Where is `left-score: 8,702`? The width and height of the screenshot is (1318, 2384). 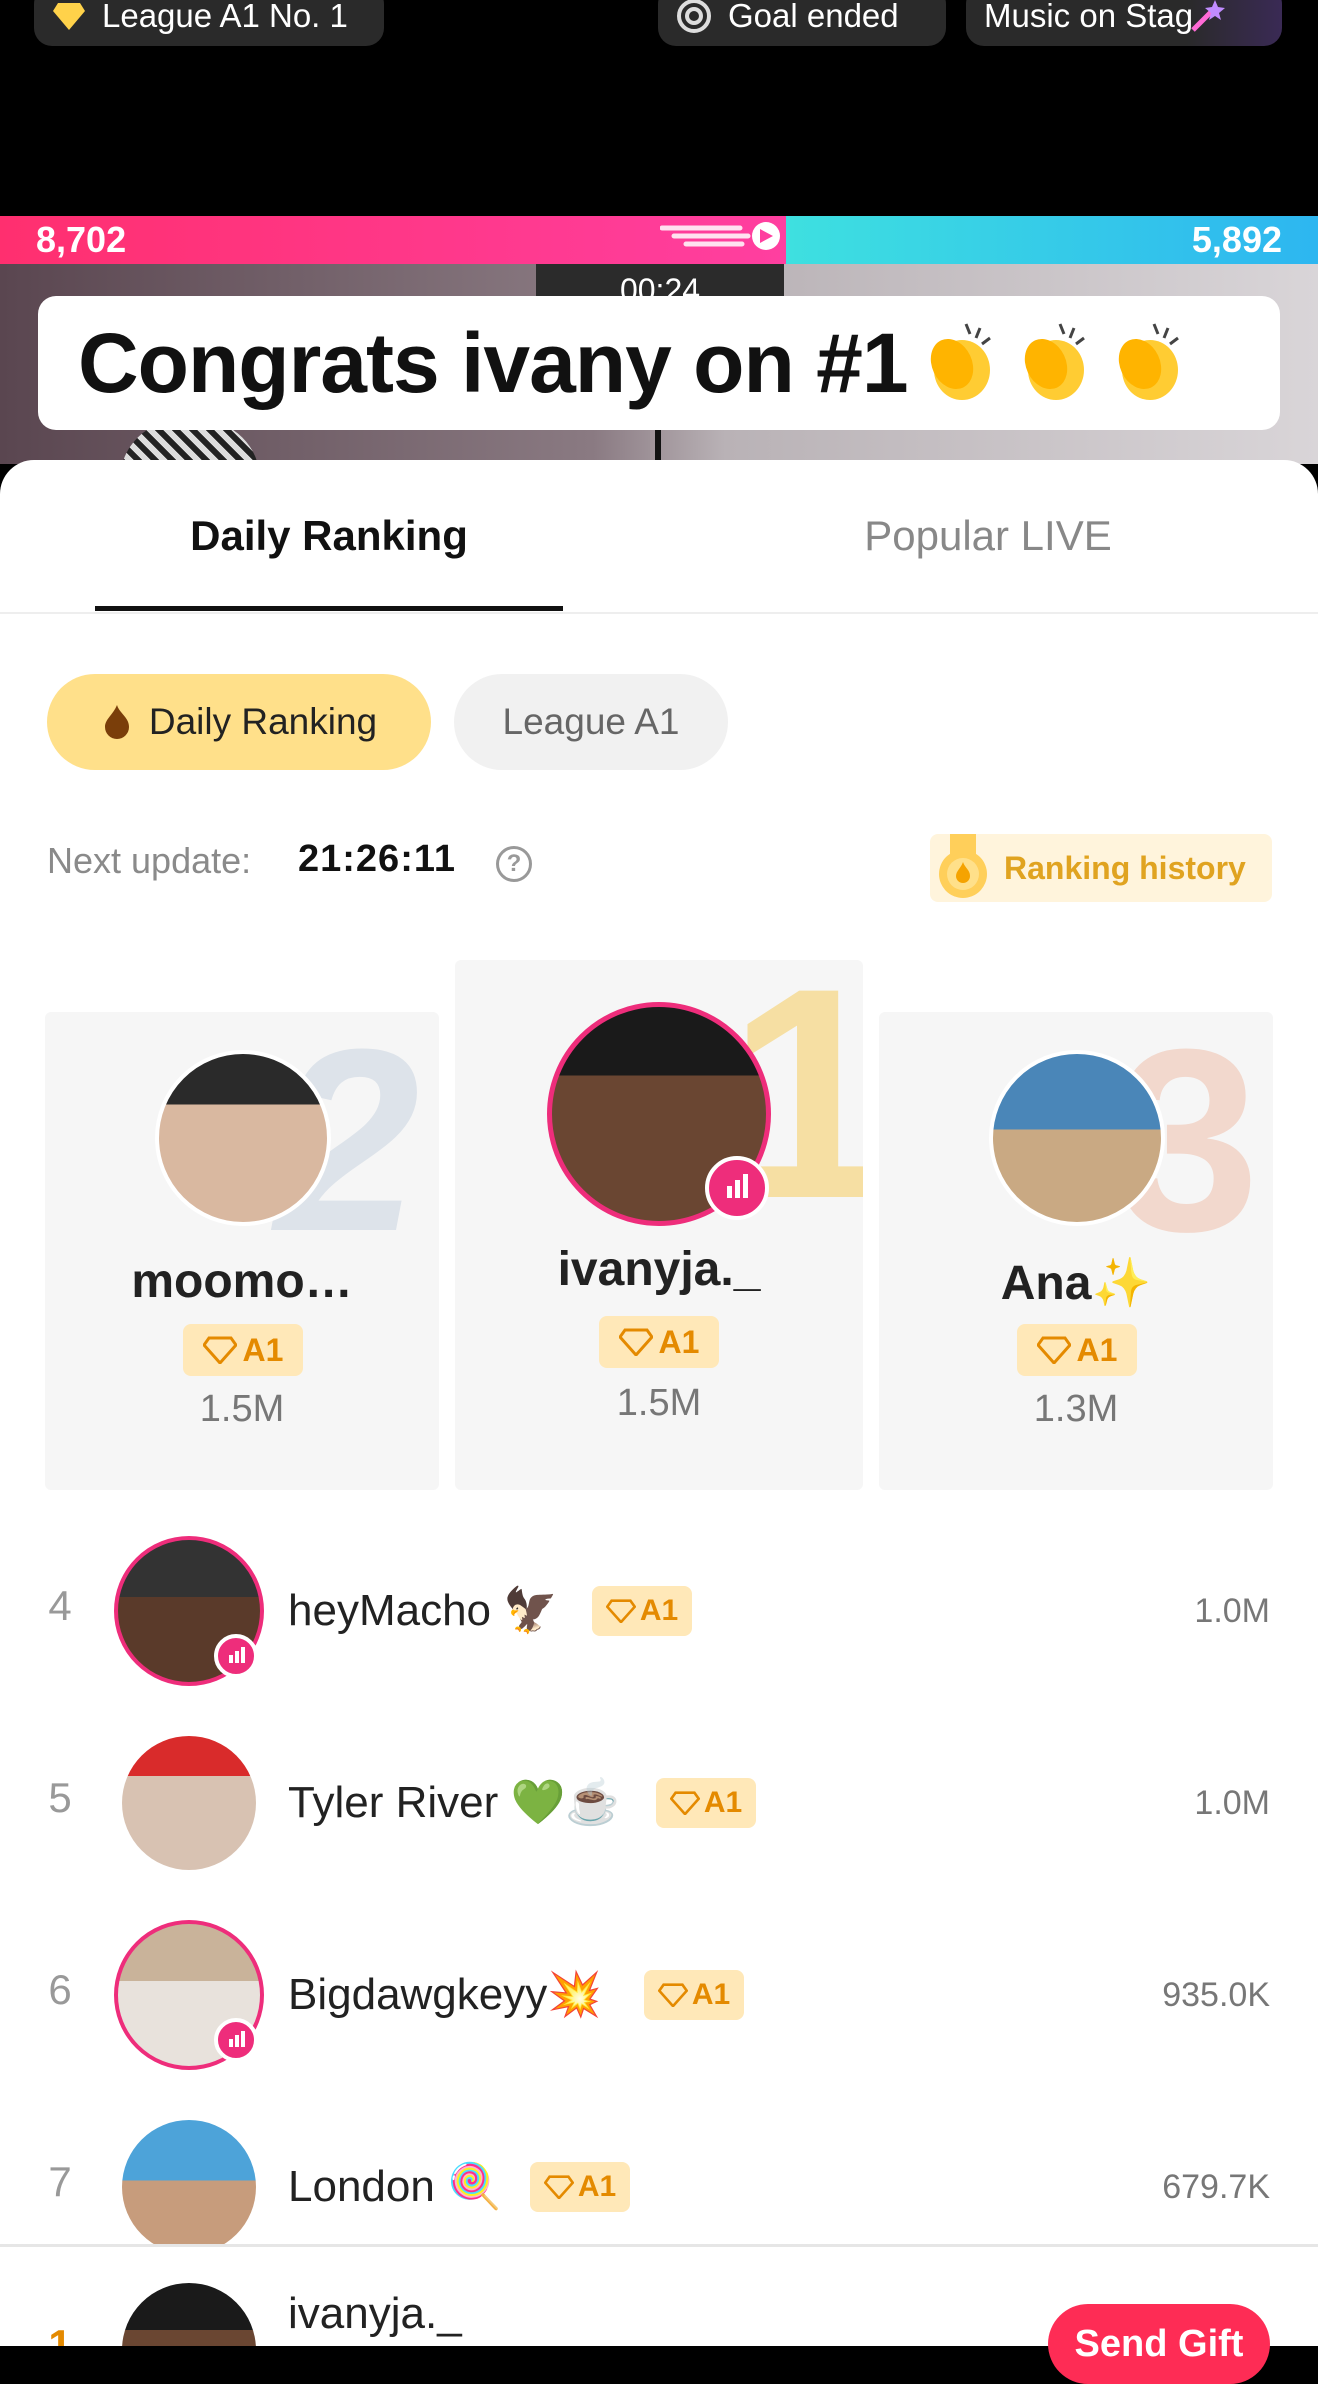 left-score: 8,702 is located at coordinates (81, 239).